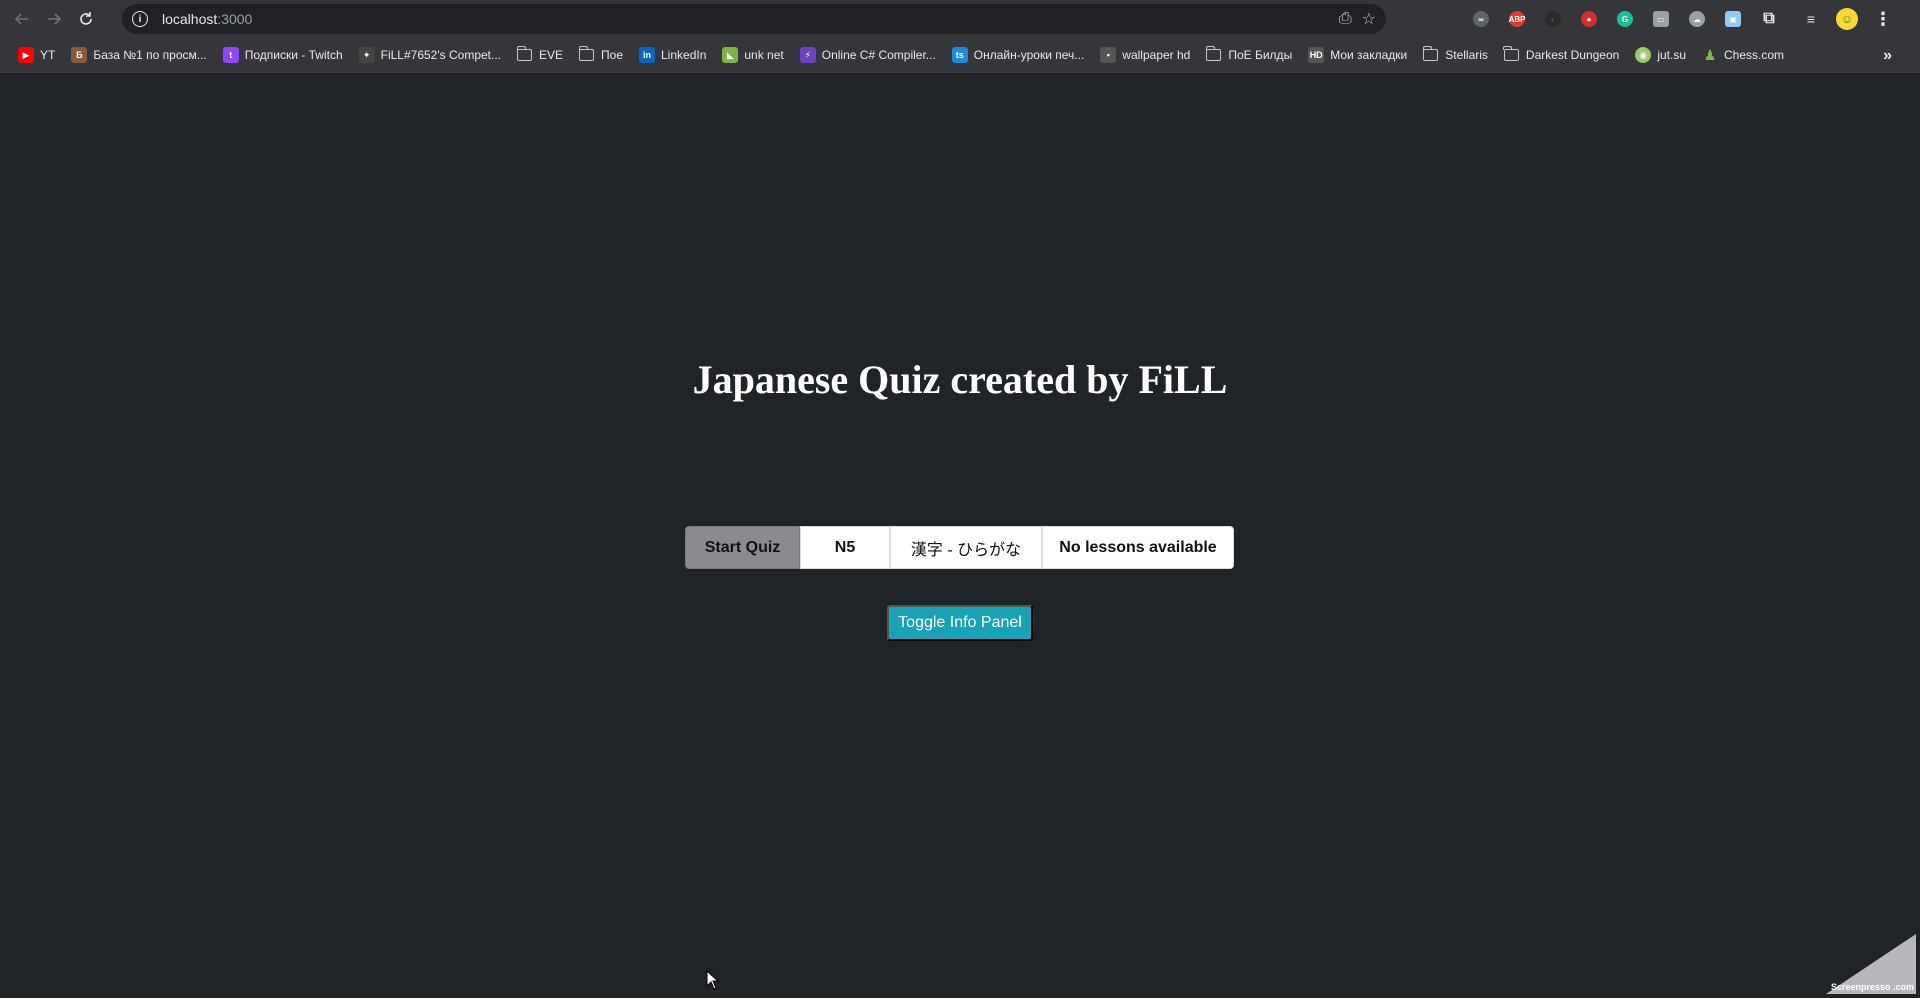  Describe the element at coordinates (1861, 964) in the screenshot. I see `screenpresso-watermark: Screenpresso .com` at that location.